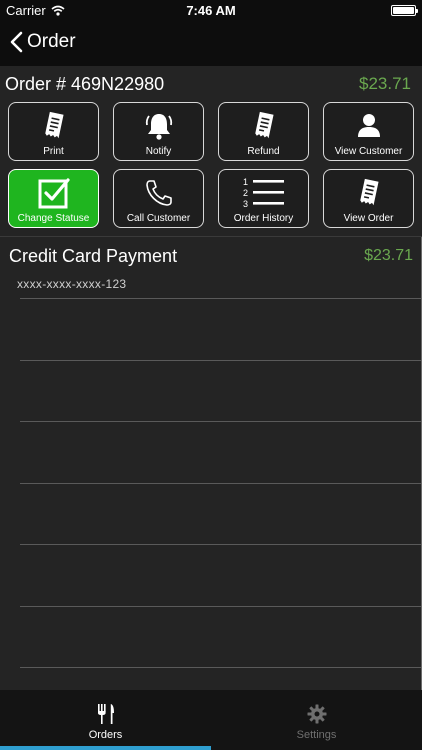 This screenshot has height=750, width=422. I want to click on call-customer-button: Call Customer, so click(158, 198).